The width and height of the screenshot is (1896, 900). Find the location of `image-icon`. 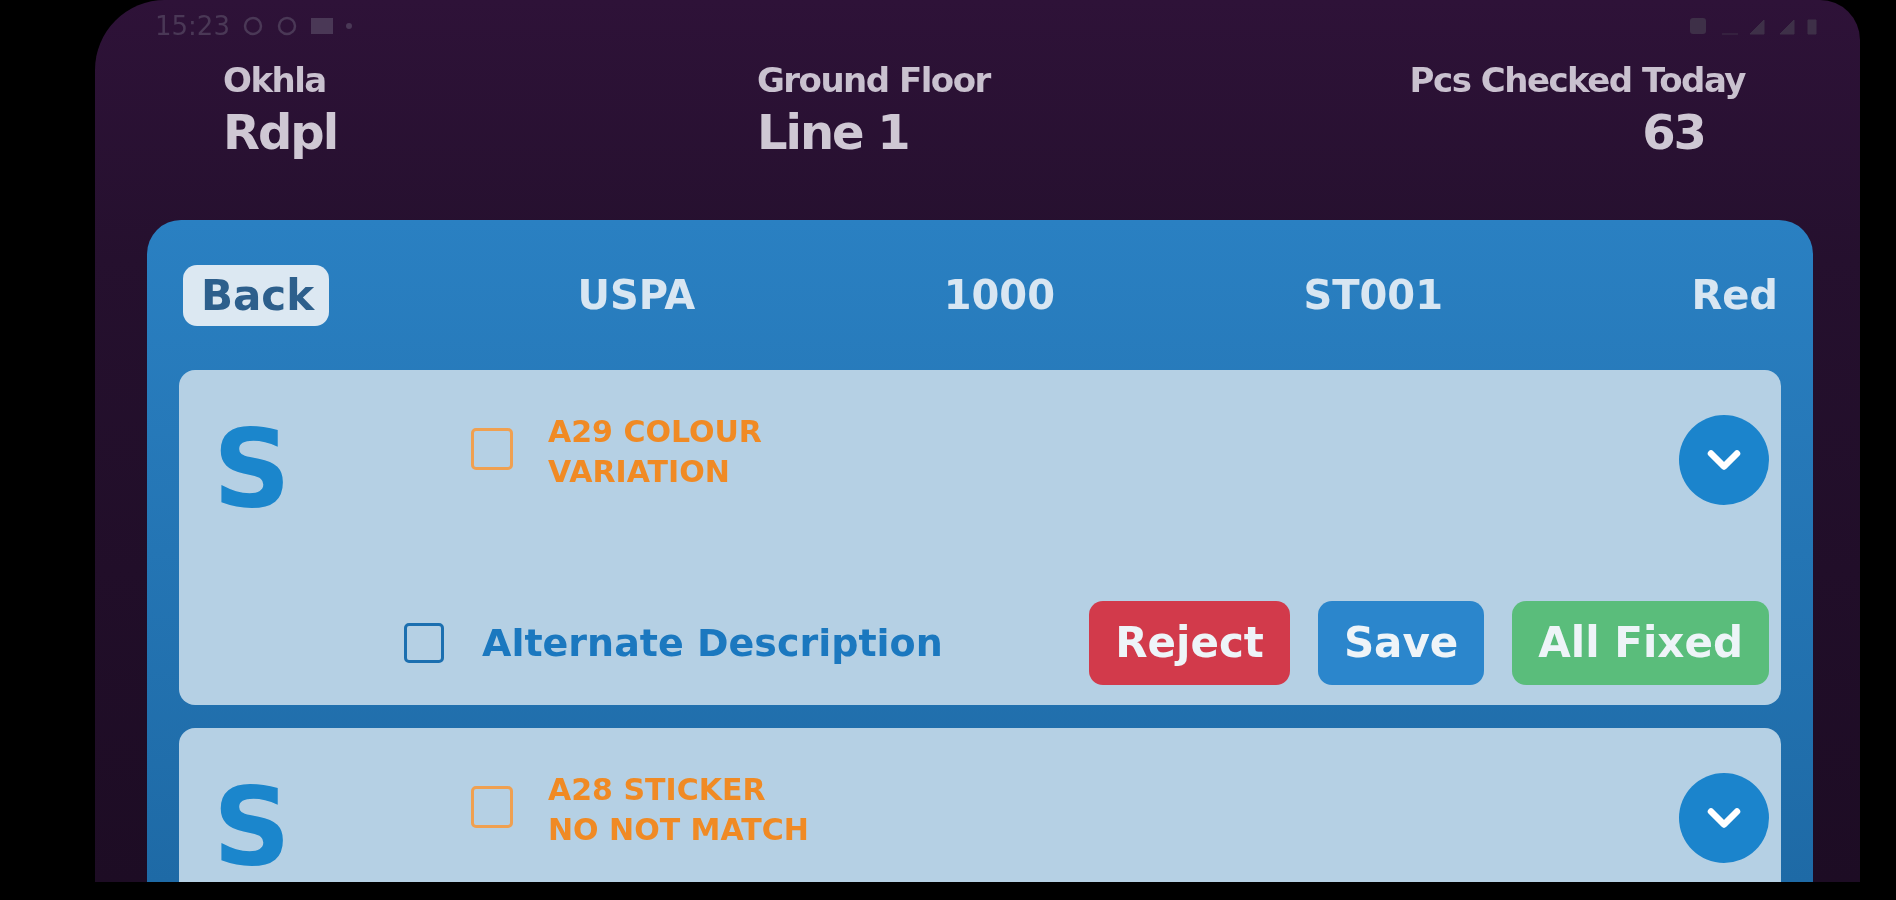

image-icon is located at coordinates (321, 26).